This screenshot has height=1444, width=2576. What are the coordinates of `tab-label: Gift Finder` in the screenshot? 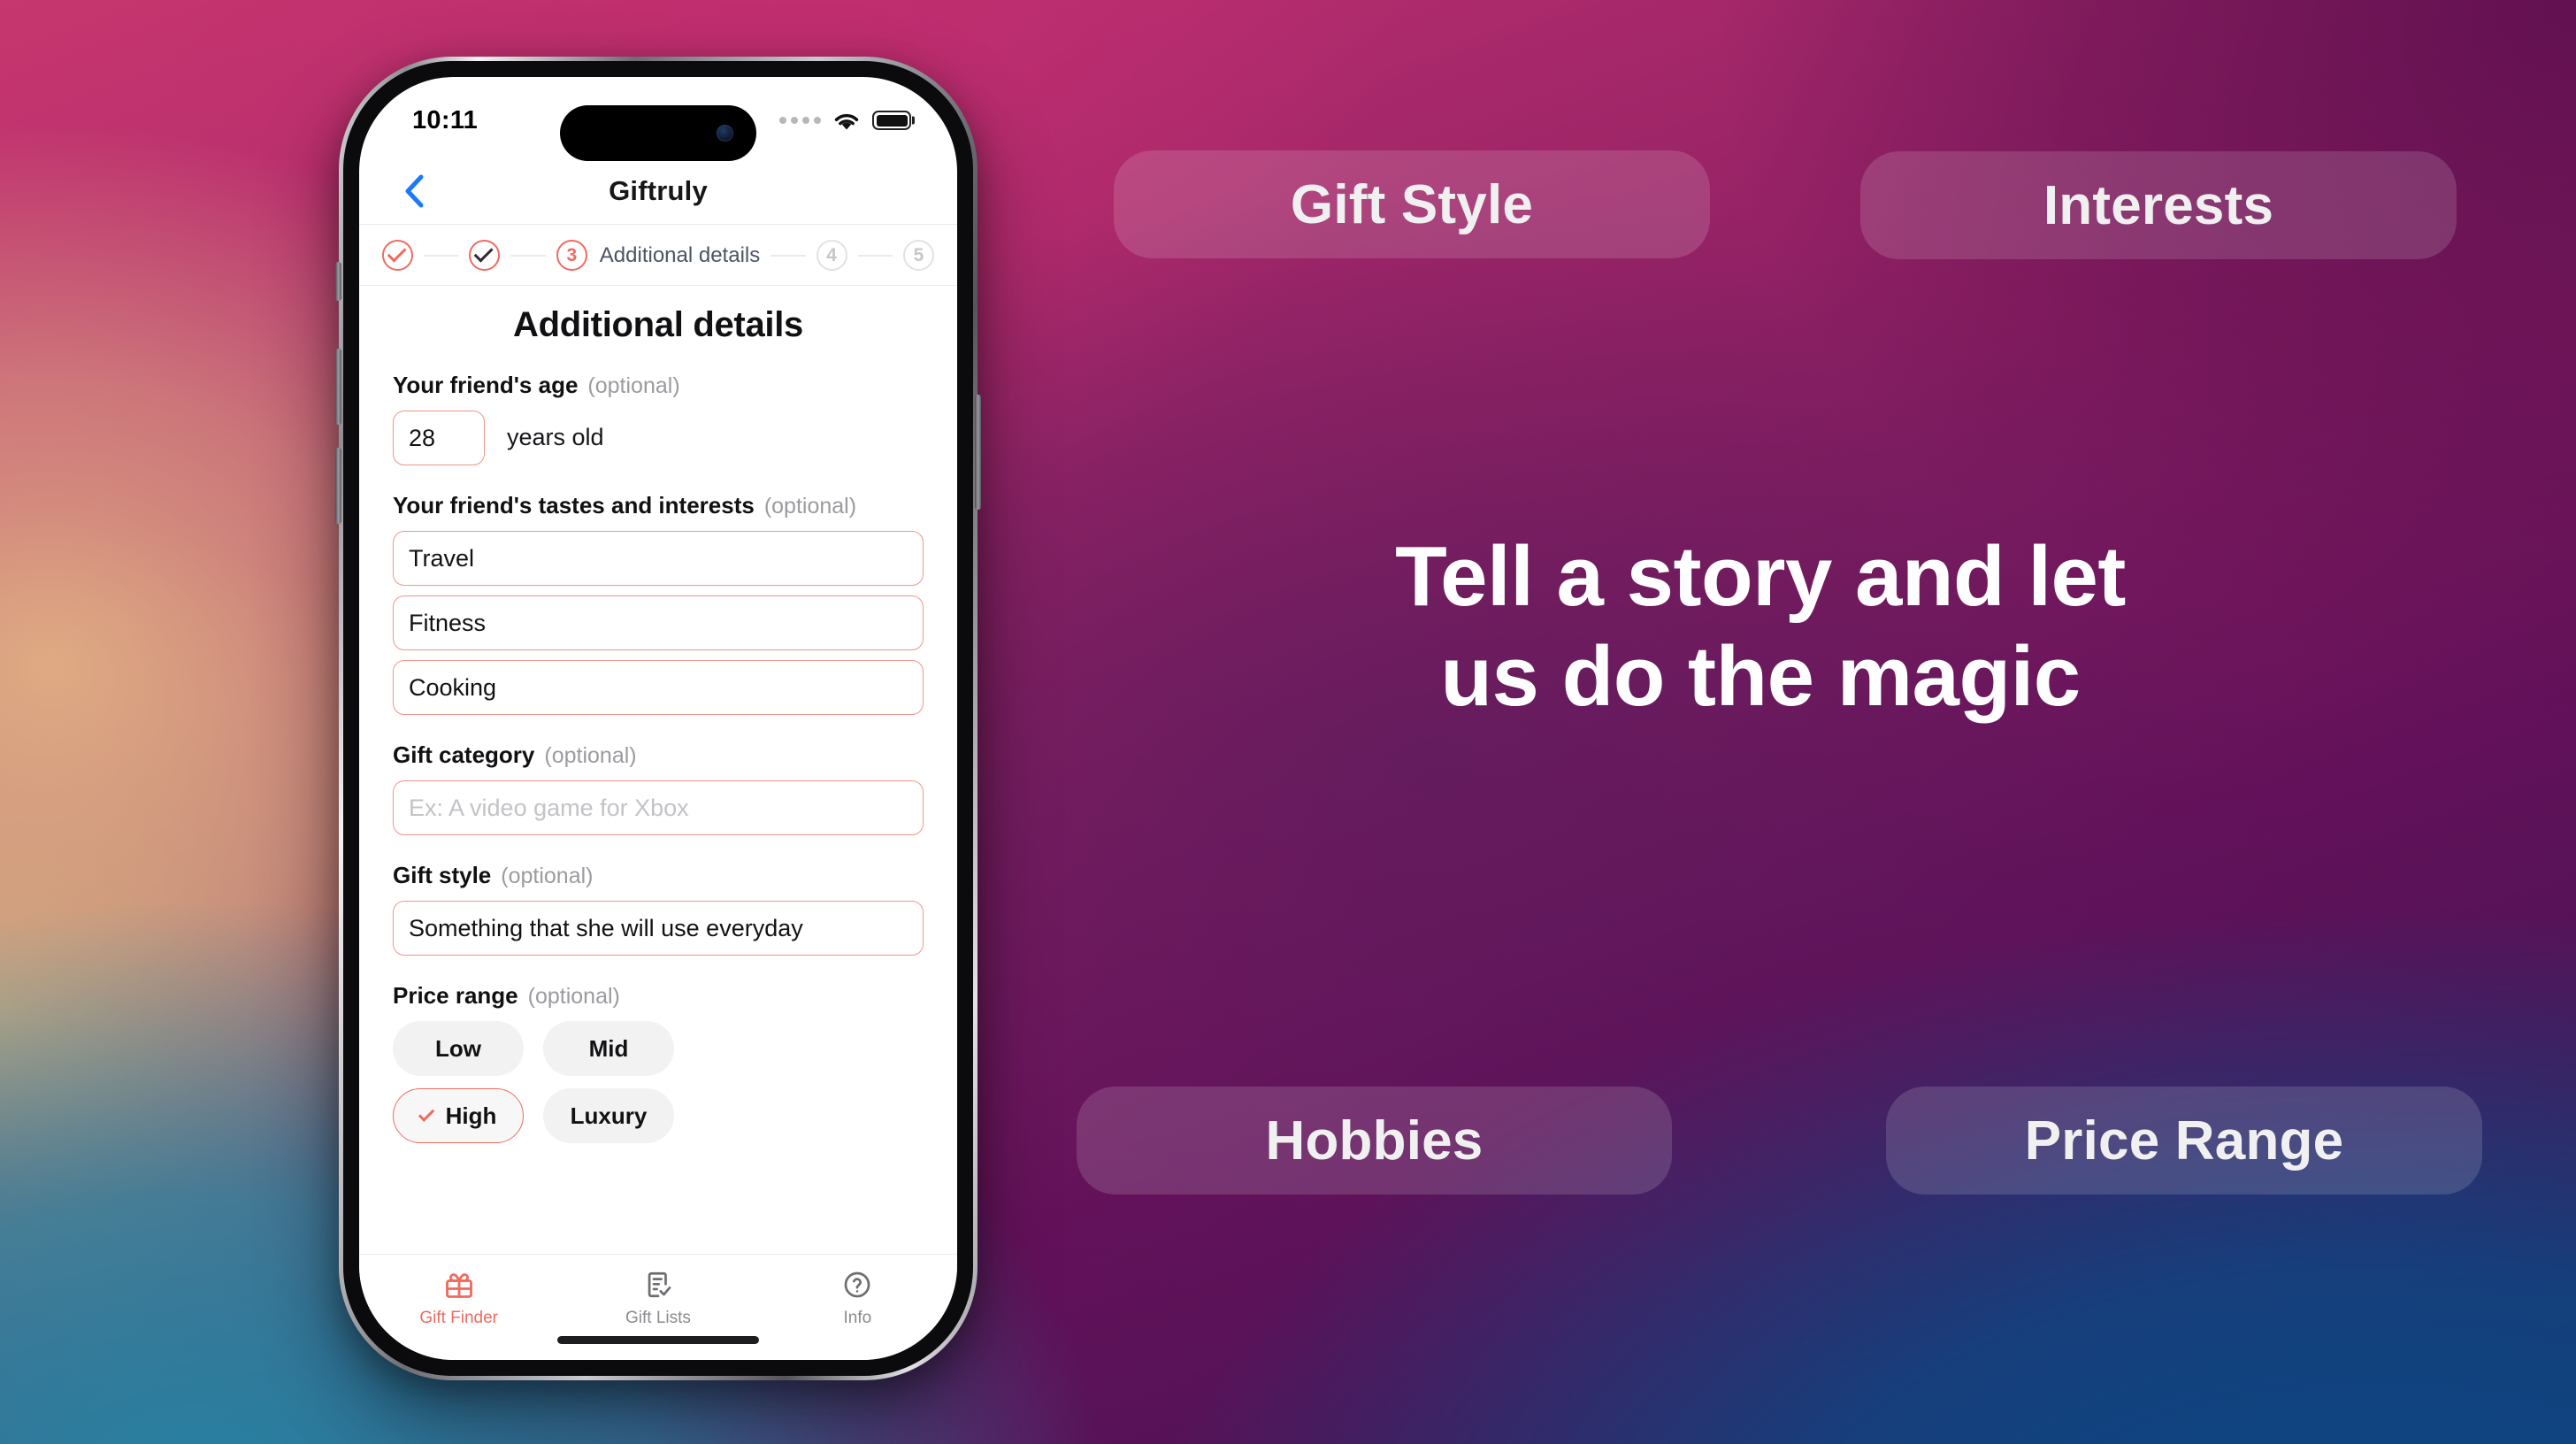 It's located at (459, 1318).